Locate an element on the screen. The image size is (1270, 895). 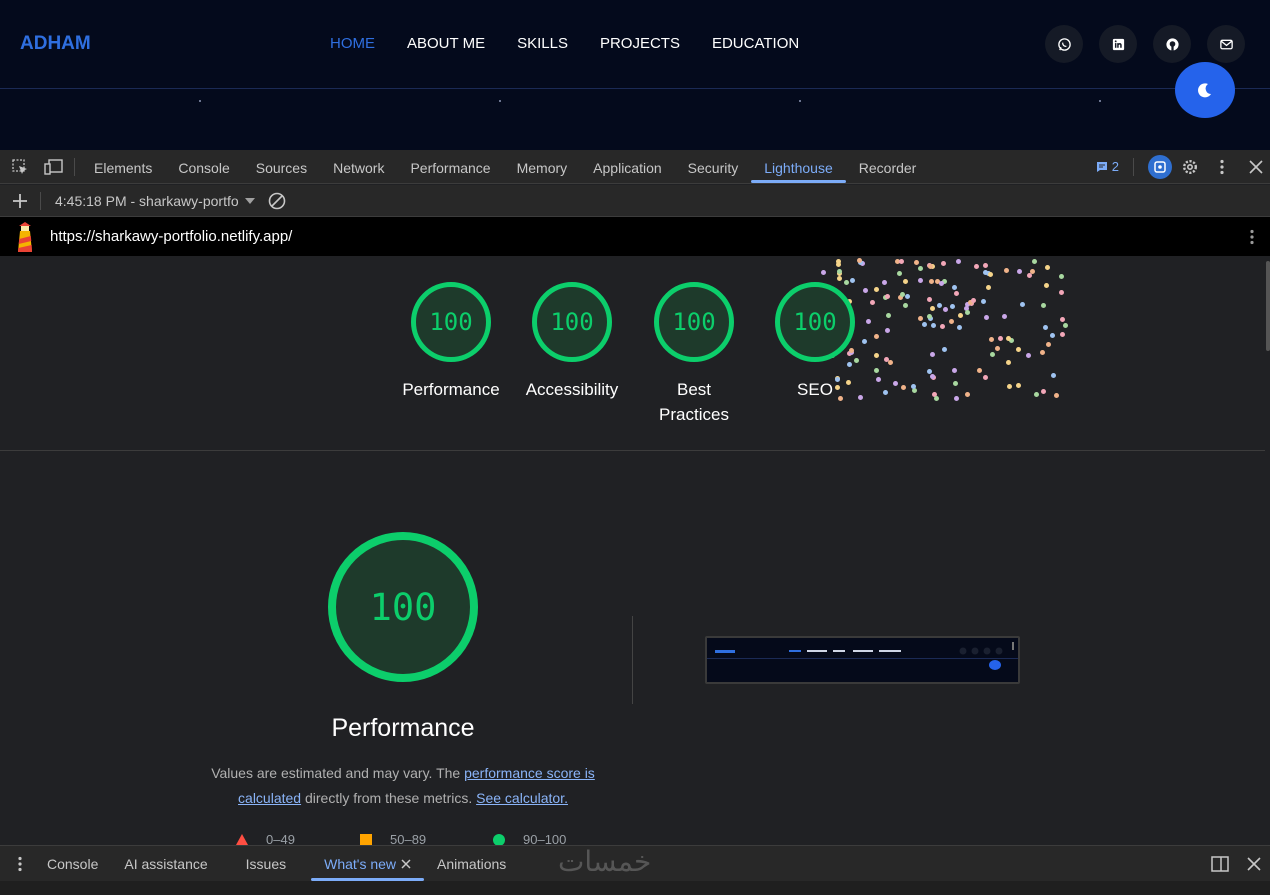
score-gauge-performance: 100 Performance is located at coordinates (451, 342).